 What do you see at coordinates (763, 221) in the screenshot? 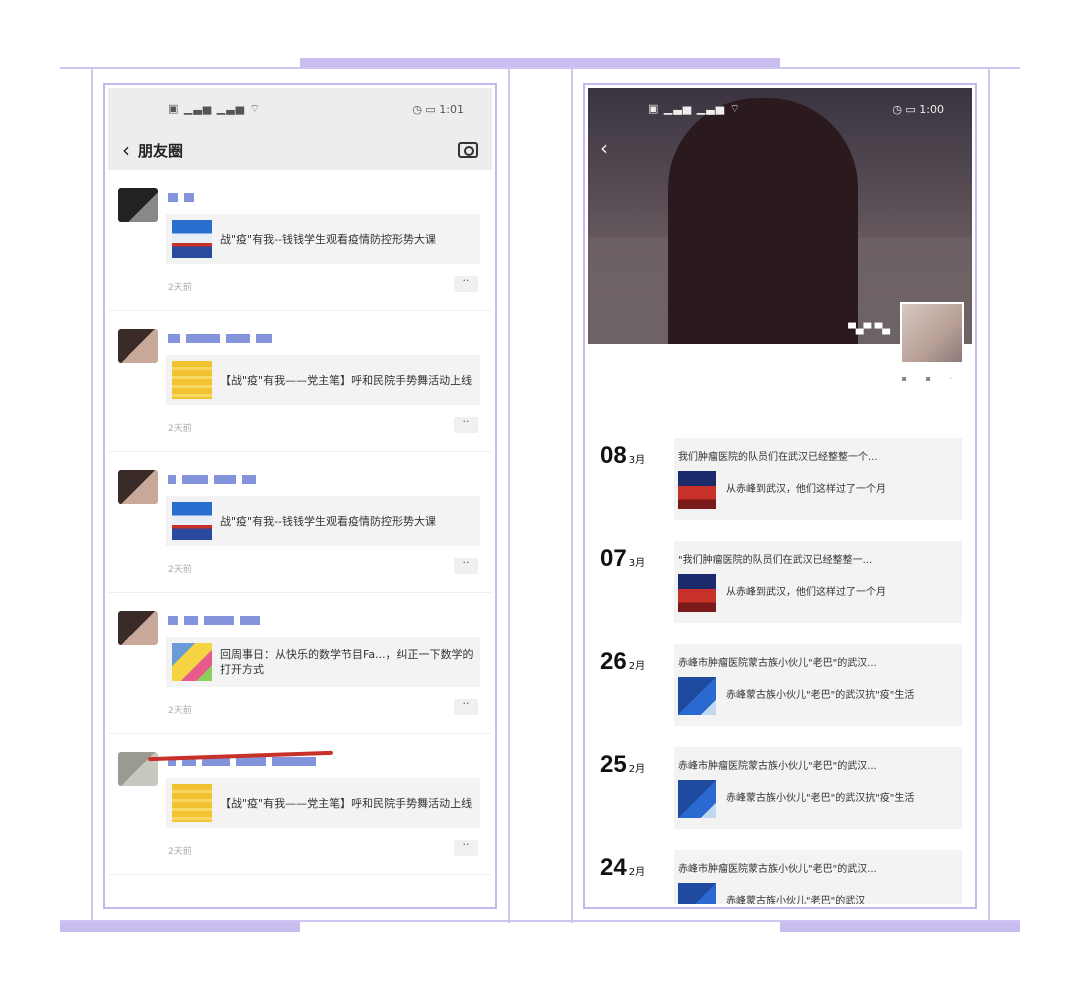
I see `cover-silhouette` at bounding box center [763, 221].